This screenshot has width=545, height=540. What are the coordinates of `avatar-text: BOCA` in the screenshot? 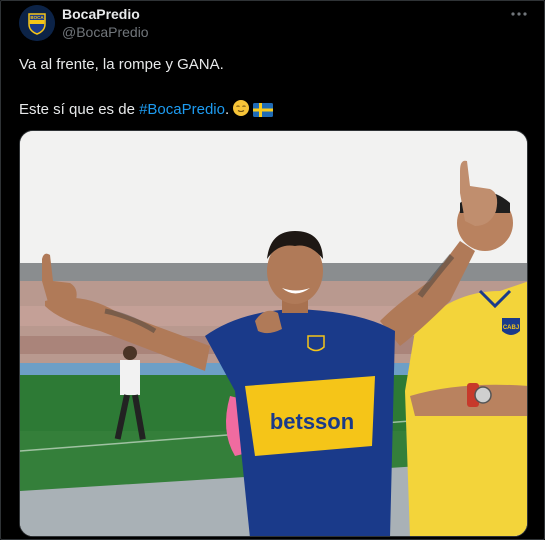 It's located at (37, 17).